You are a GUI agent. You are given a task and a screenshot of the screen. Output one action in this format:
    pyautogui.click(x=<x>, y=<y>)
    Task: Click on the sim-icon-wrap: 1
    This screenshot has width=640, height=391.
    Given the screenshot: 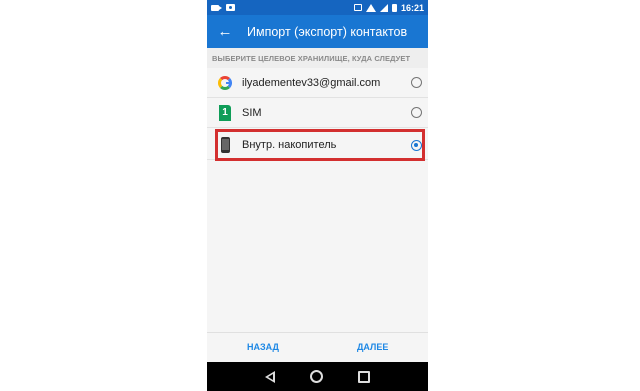 What is the action you would take?
    pyautogui.click(x=225, y=112)
    